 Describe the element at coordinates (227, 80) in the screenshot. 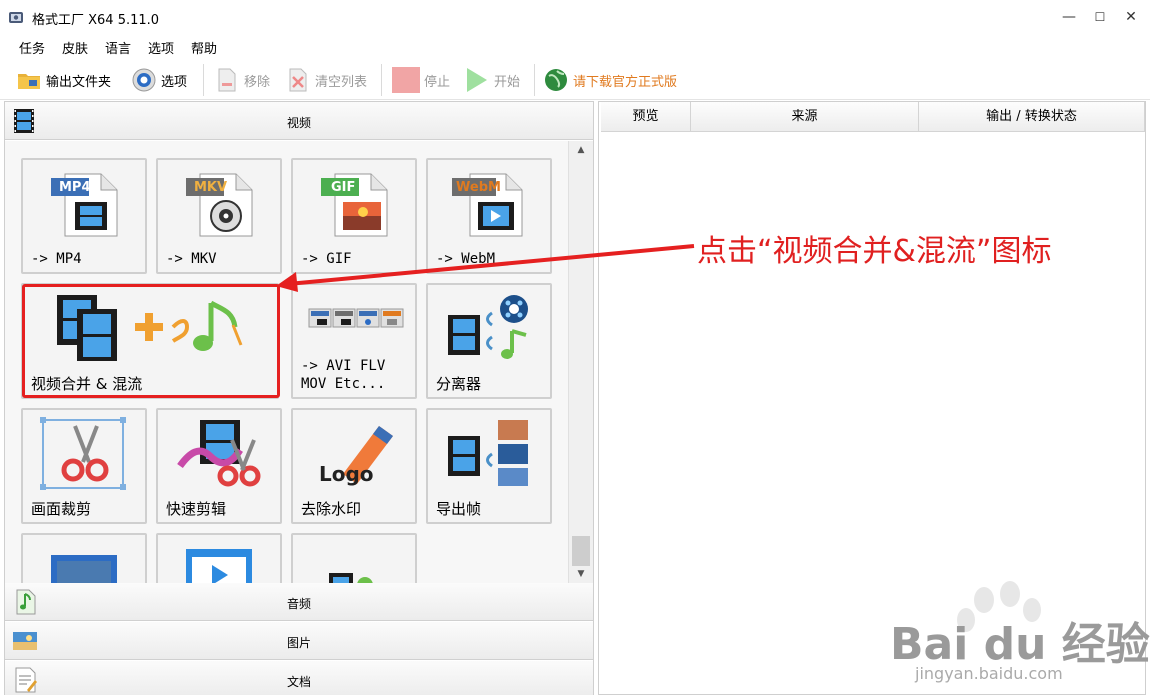

I see `remove-icon` at that location.